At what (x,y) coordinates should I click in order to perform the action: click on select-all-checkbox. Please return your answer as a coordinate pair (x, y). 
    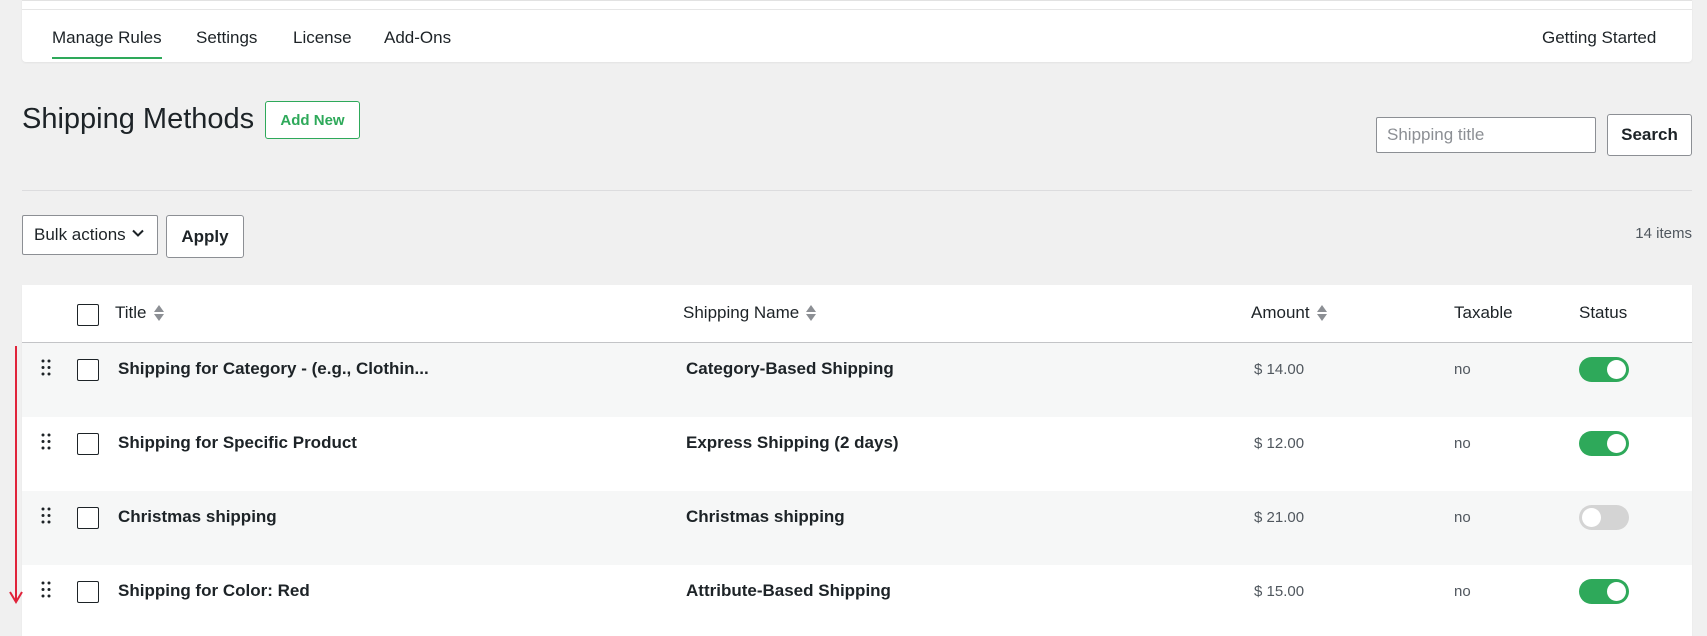
    Looking at the image, I should click on (88, 315).